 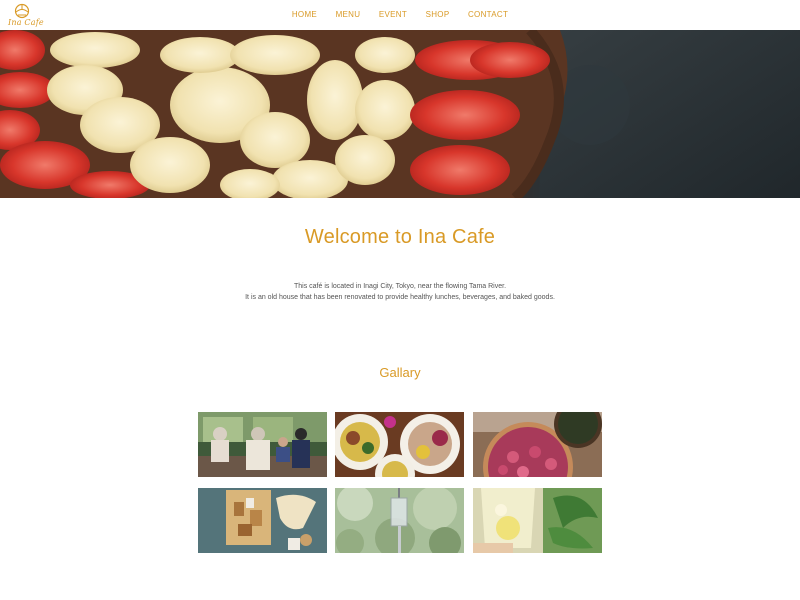 I want to click on nav-home: HOME, so click(x=304, y=14).